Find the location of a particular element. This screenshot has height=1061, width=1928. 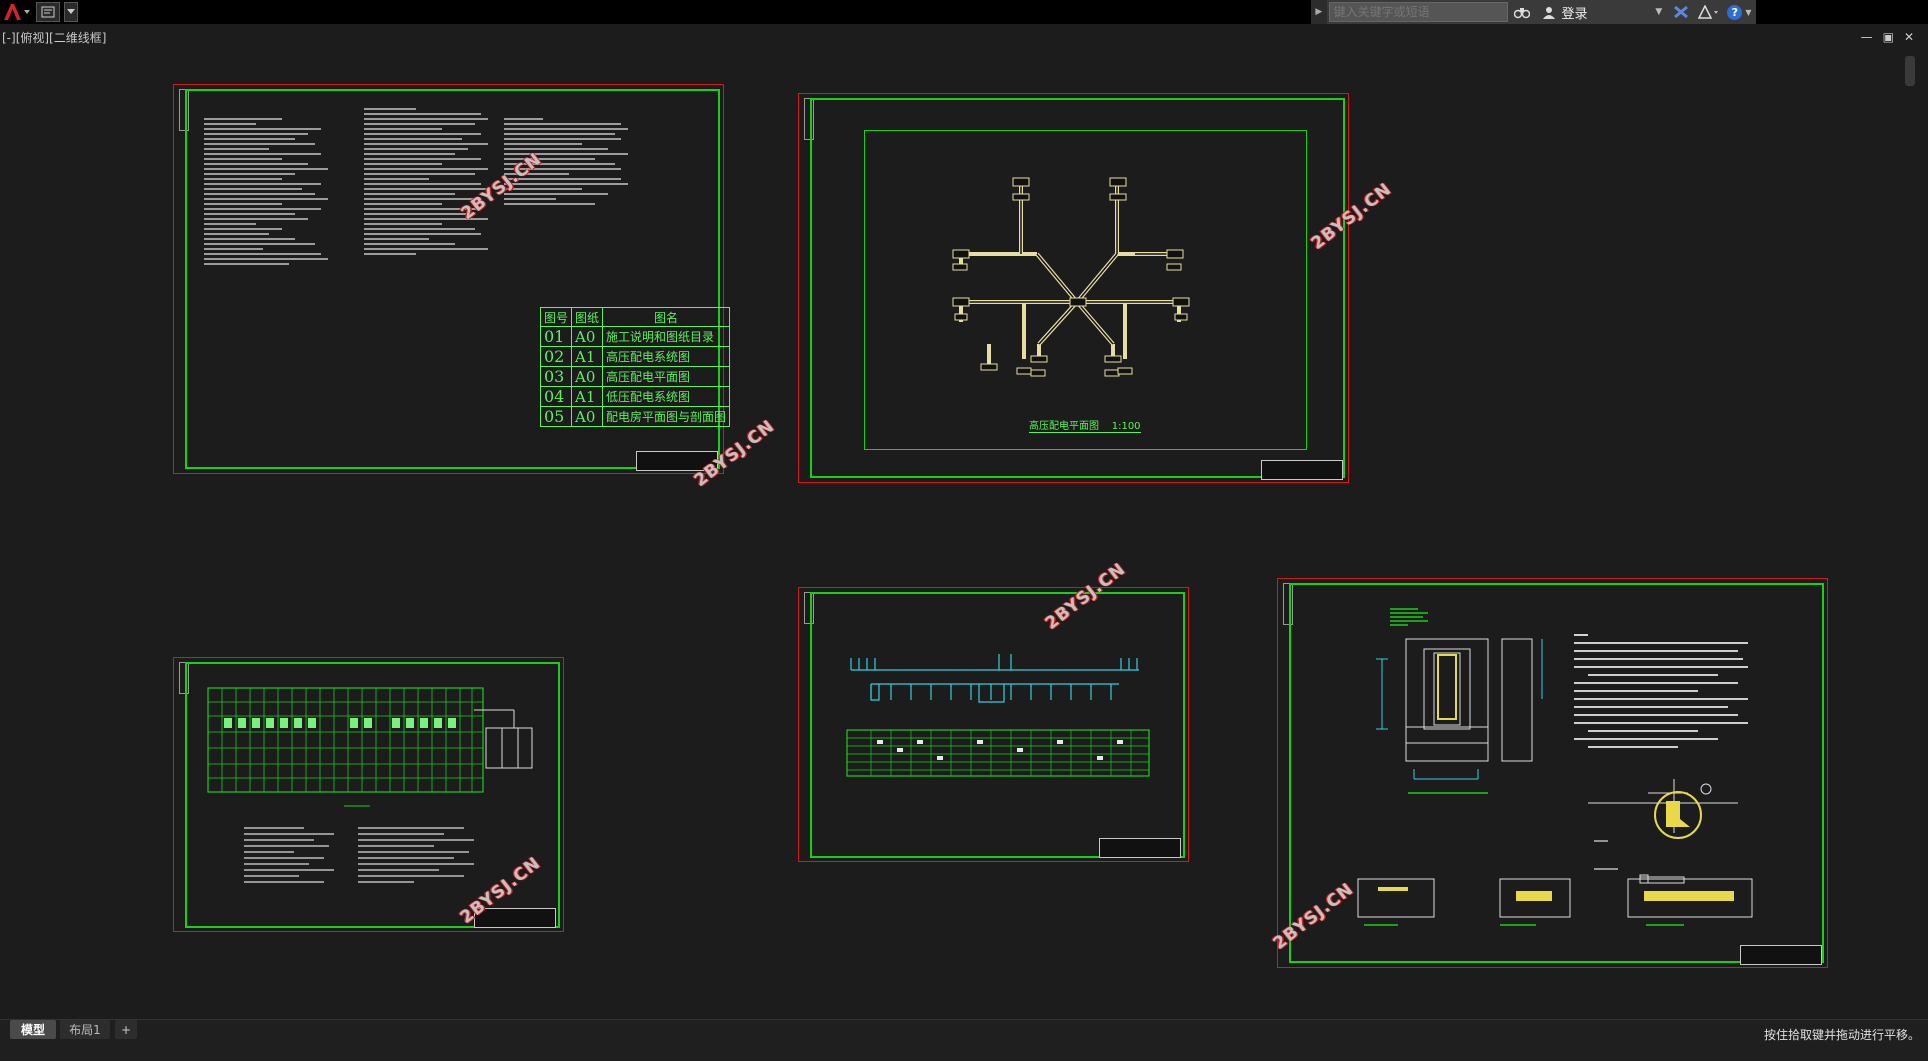

search-input is located at coordinates (1418, 12).